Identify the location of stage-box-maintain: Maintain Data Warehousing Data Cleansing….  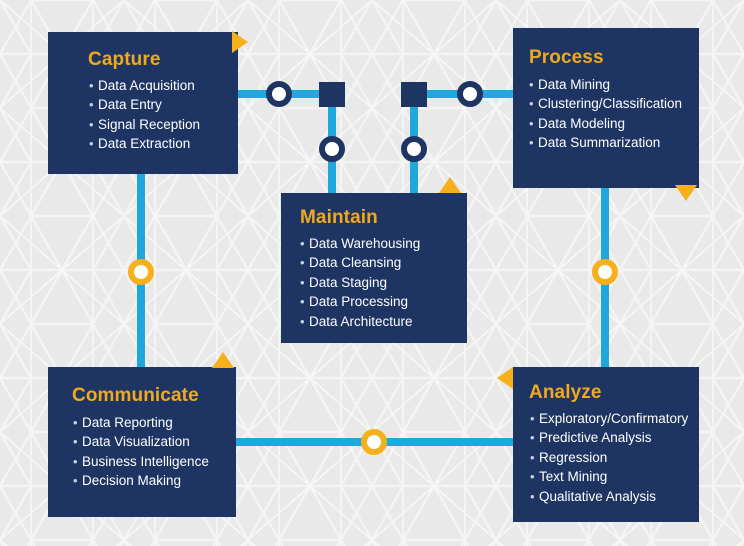
(374, 268).